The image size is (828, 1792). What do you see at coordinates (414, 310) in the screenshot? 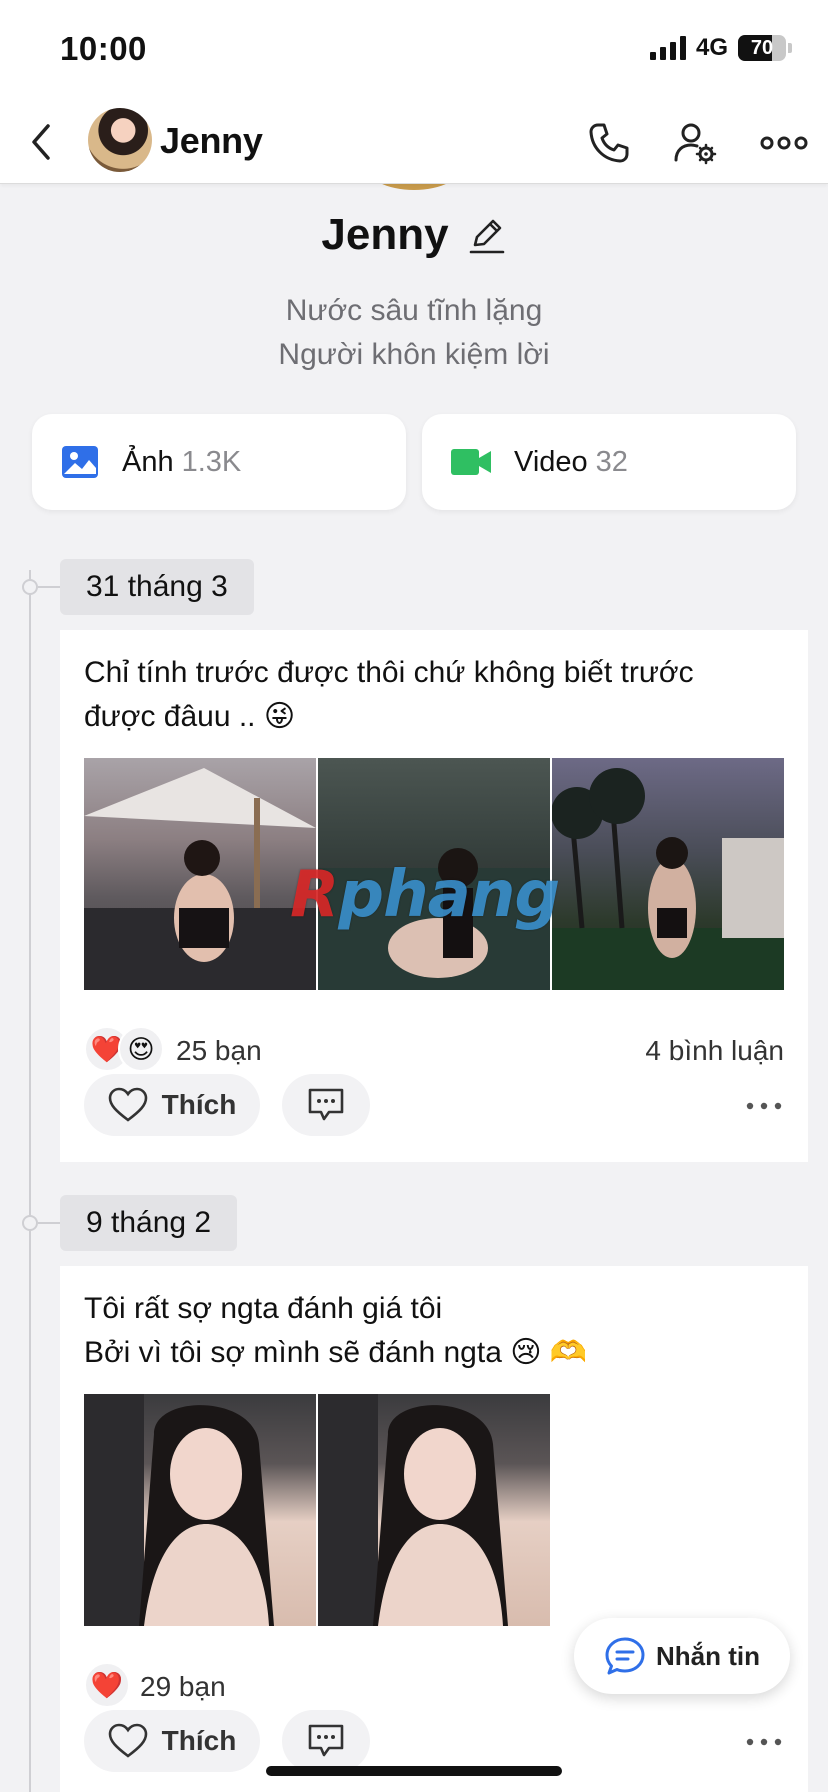
I see `bio-line: Nước sâu tĩnh lặng` at bounding box center [414, 310].